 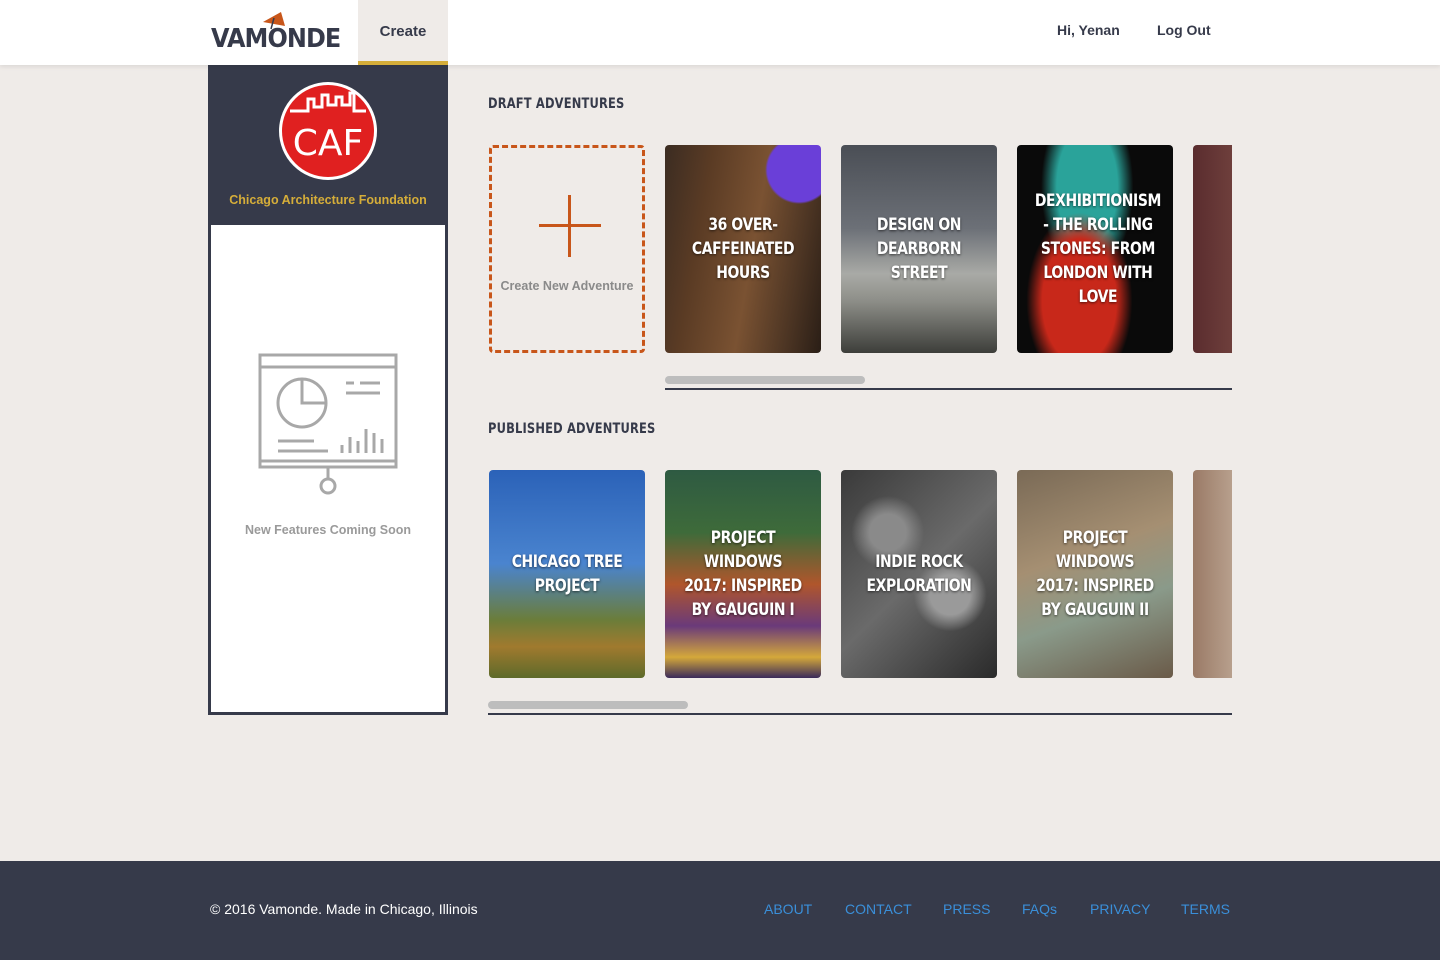 I want to click on footer-link-privacy: PRIVACY, so click(x=1120, y=909).